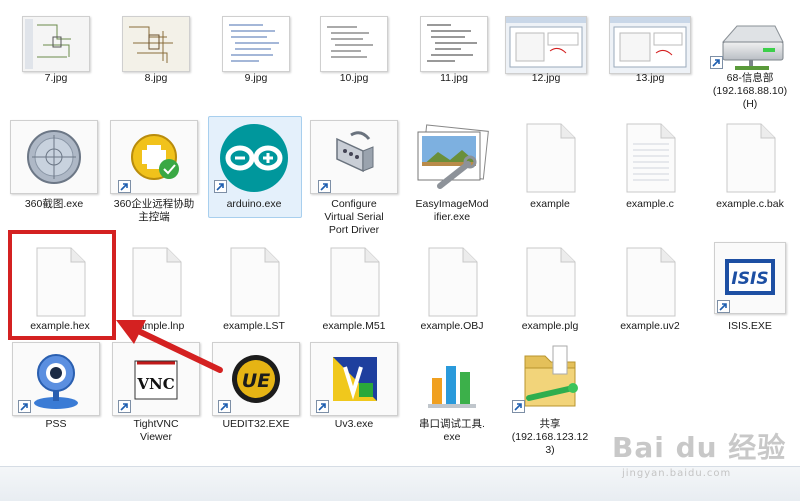 The height and width of the screenshot is (501, 800). Describe the element at coordinates (62, 285) in the screenshot. I see `highlight-box` at that location.